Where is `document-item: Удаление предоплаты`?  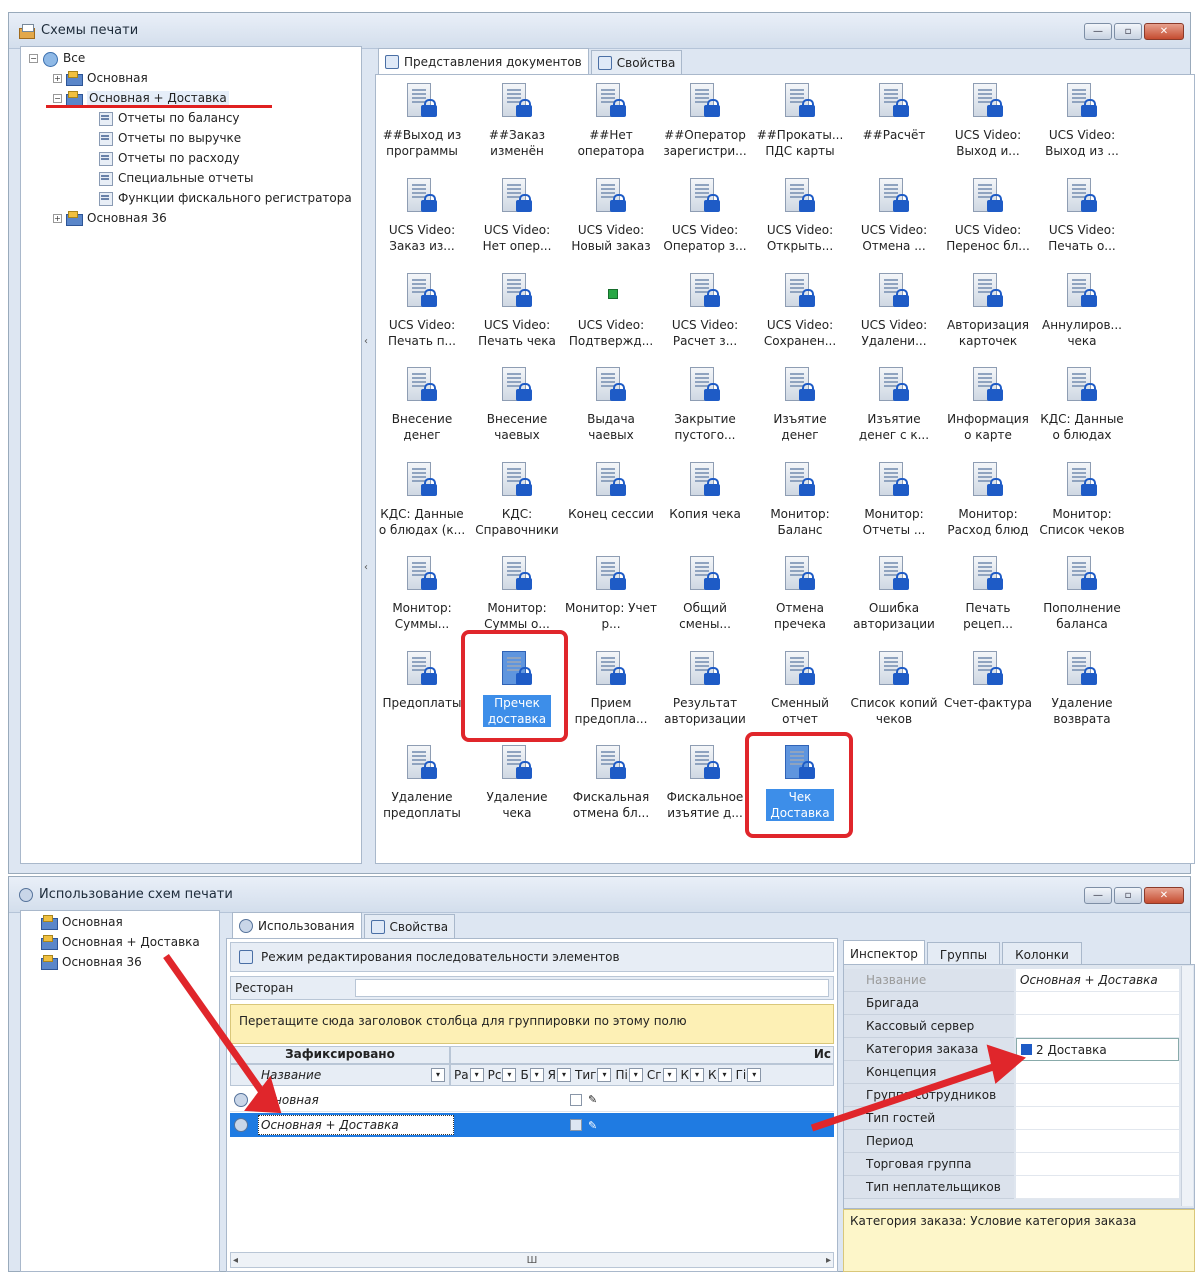 document-item: Удаление предоплаты is located at coordinates (422, 783).